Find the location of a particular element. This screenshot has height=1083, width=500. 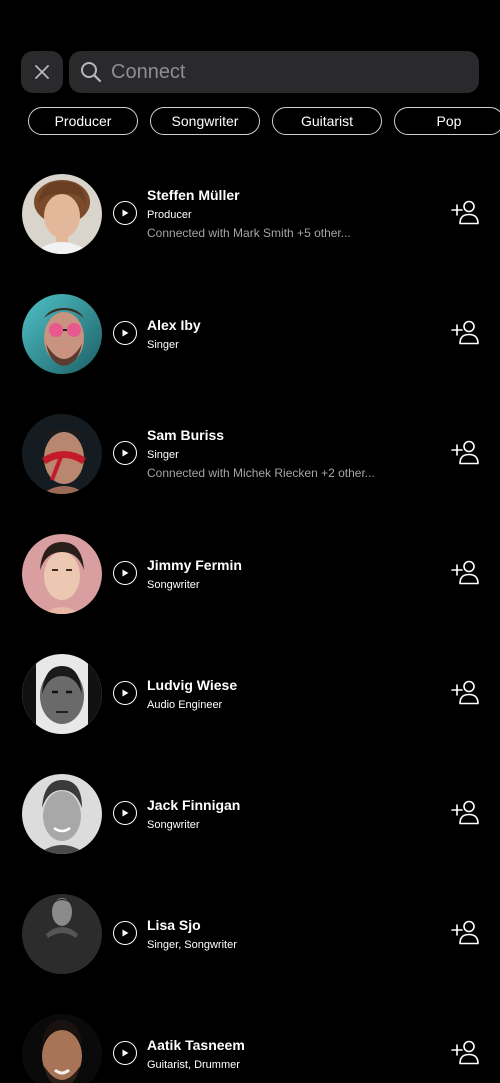

person-row: Alex Iby Singer is located at coordinates (250, 333).